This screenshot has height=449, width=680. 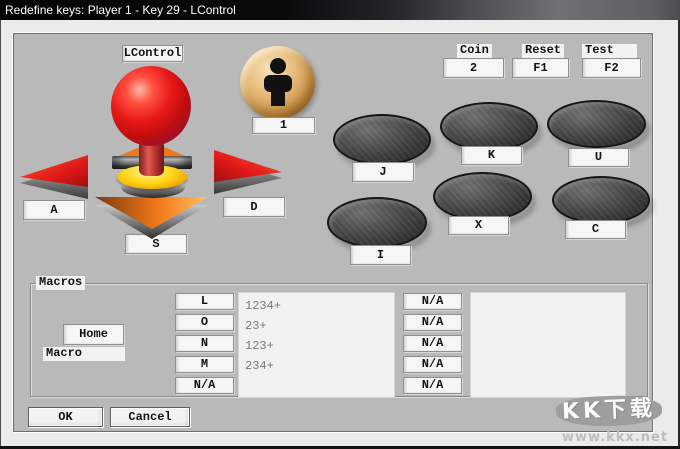 I want to click on macros-group-label: Macros, so click(x=61, y=283).